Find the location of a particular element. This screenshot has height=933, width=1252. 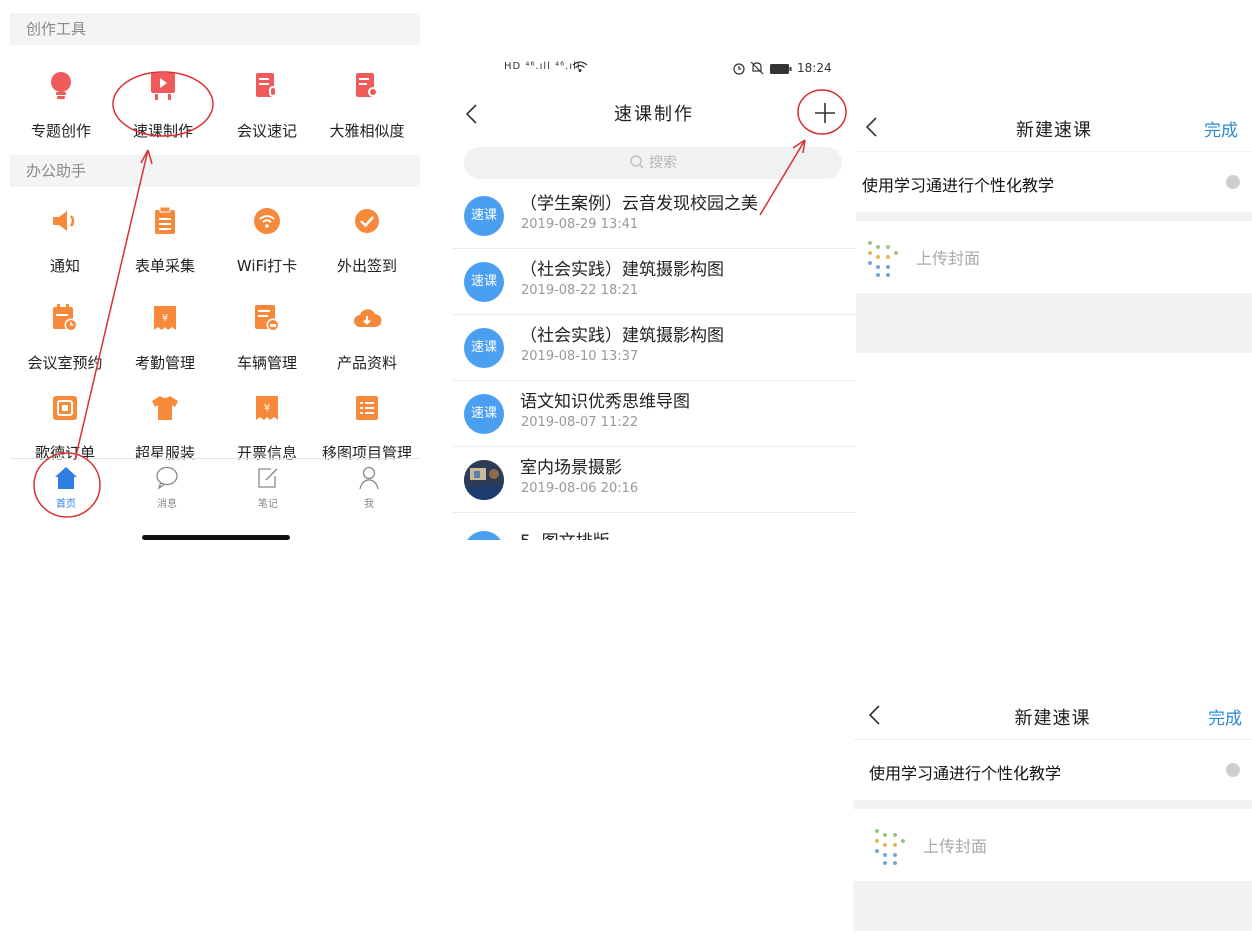

grid-item-topic-create: 专题创作 is located at coordinates (61, 109).